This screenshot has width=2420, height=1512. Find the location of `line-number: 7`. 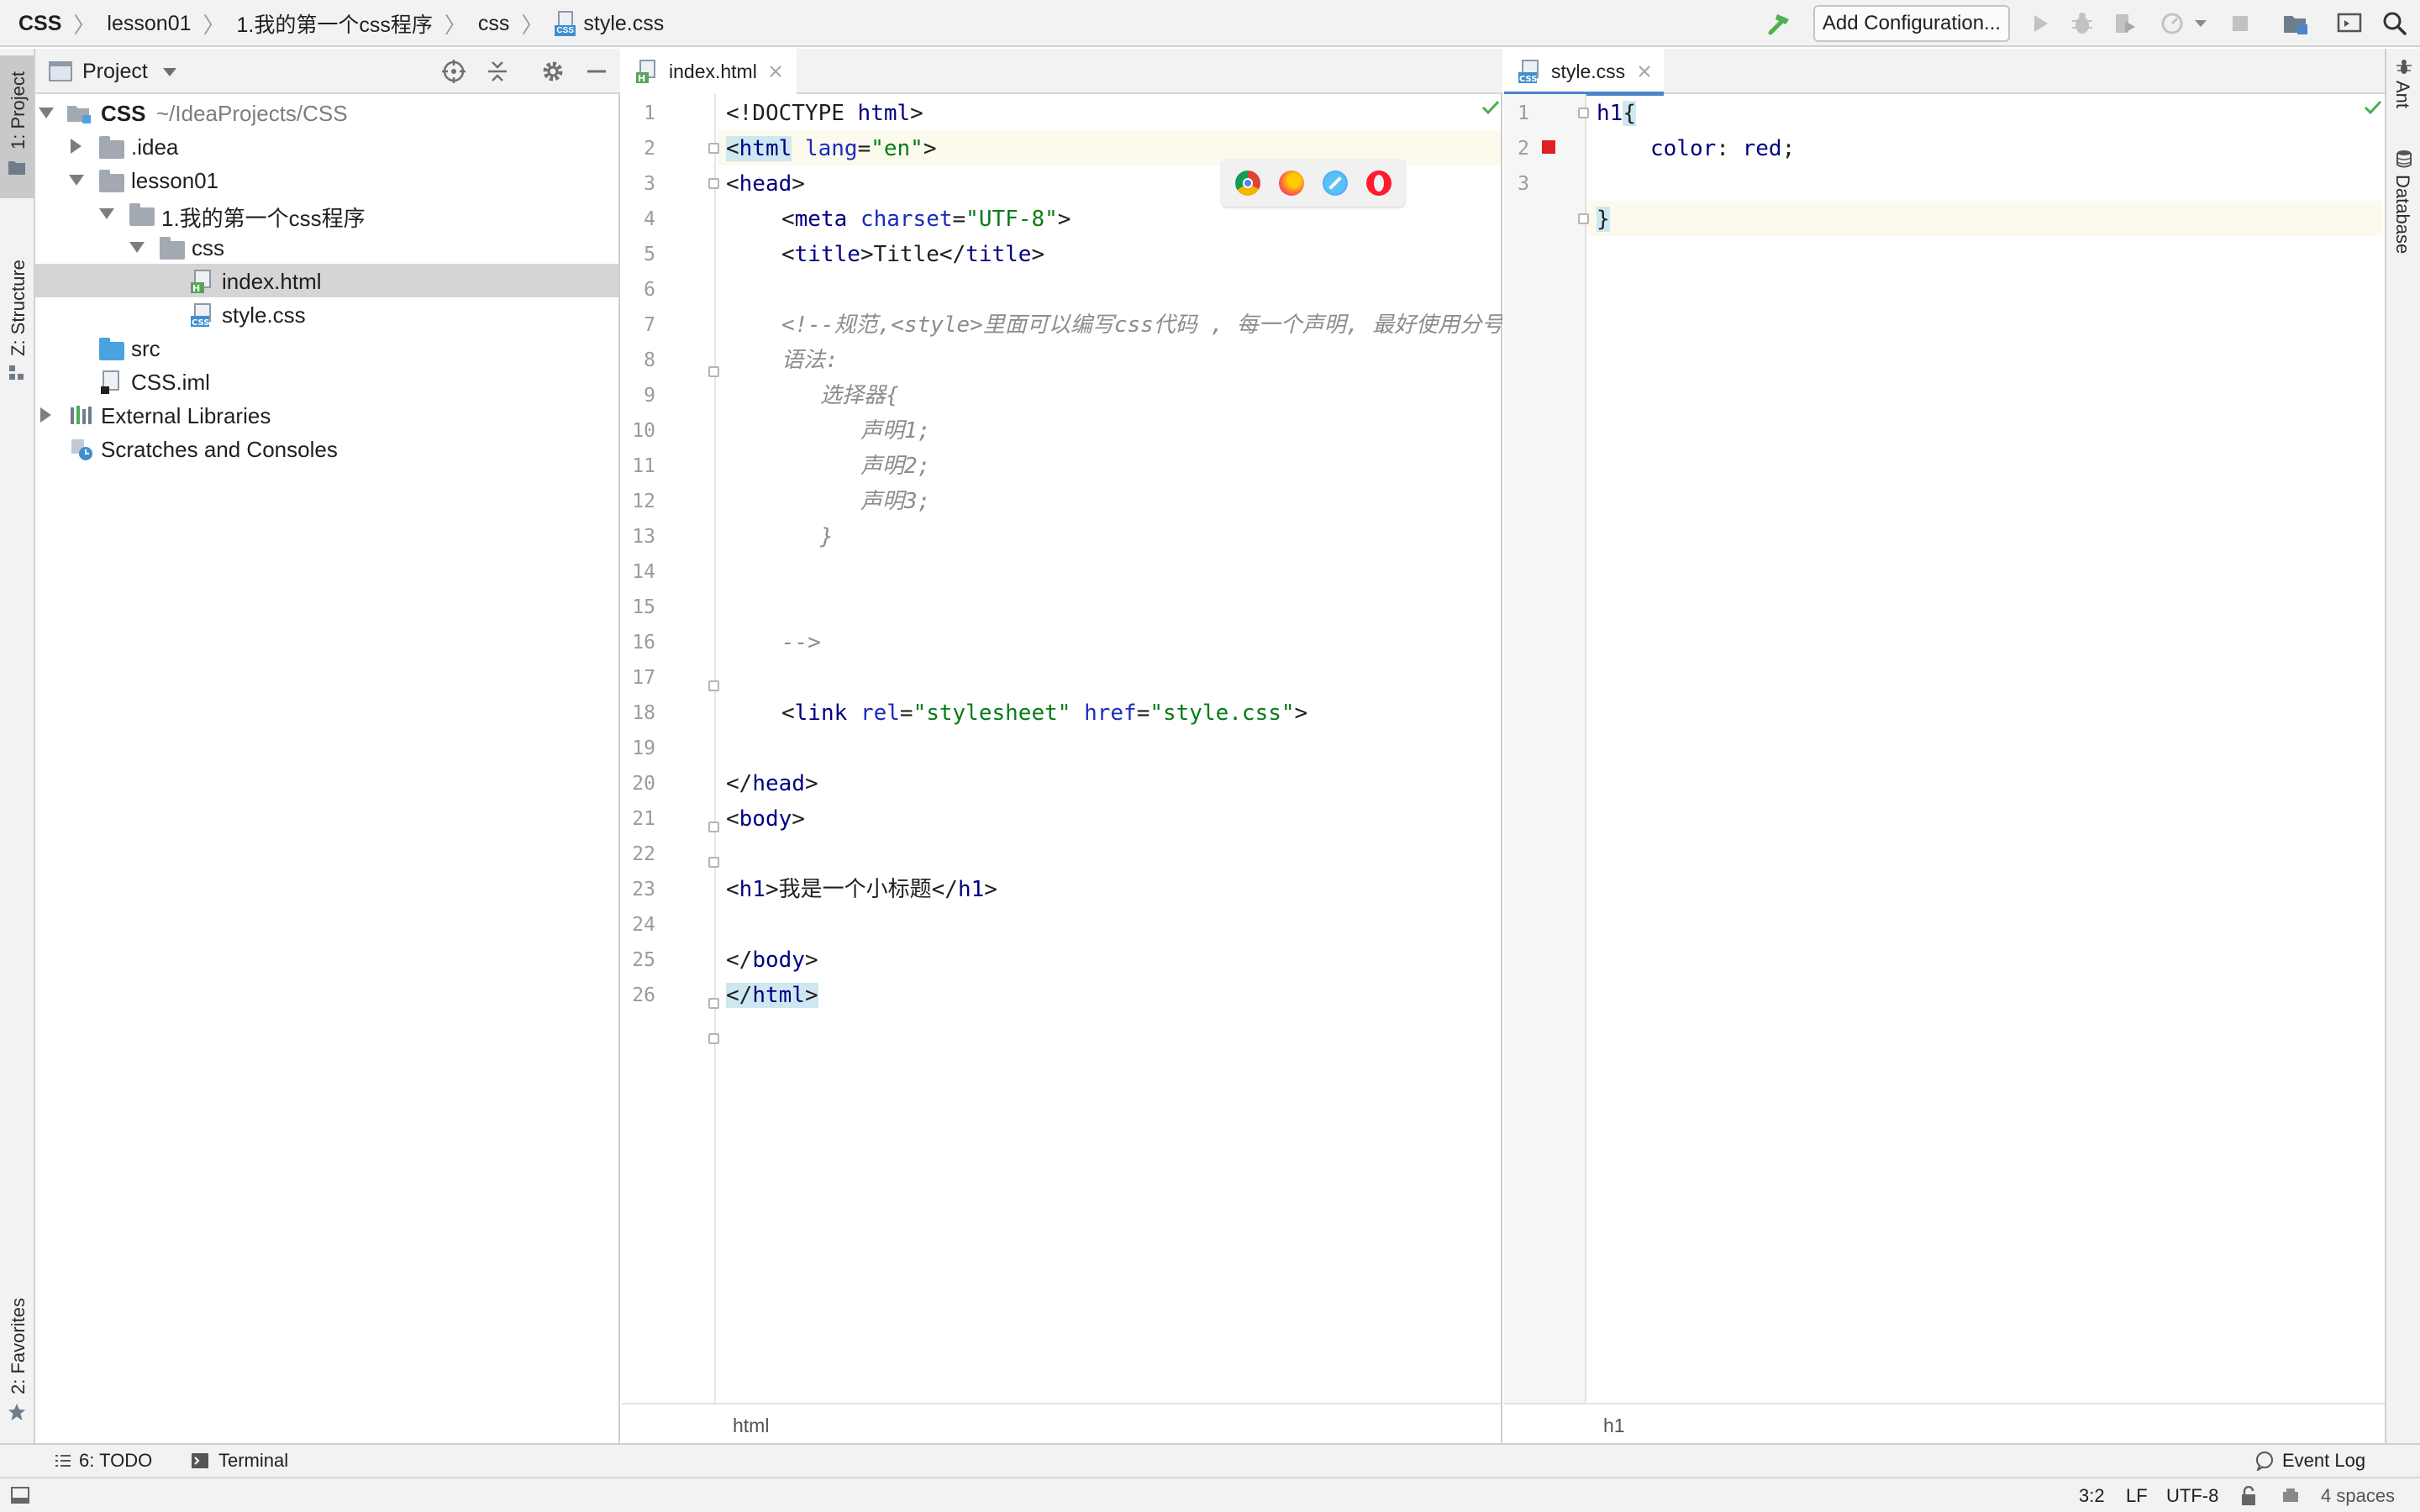

line-number: 7 is located at coordinates (638, 325).